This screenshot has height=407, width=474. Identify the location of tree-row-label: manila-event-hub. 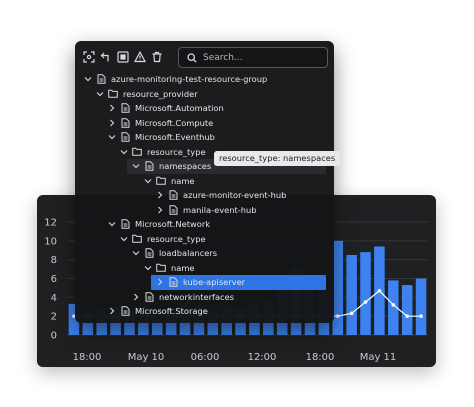
(220, 209).